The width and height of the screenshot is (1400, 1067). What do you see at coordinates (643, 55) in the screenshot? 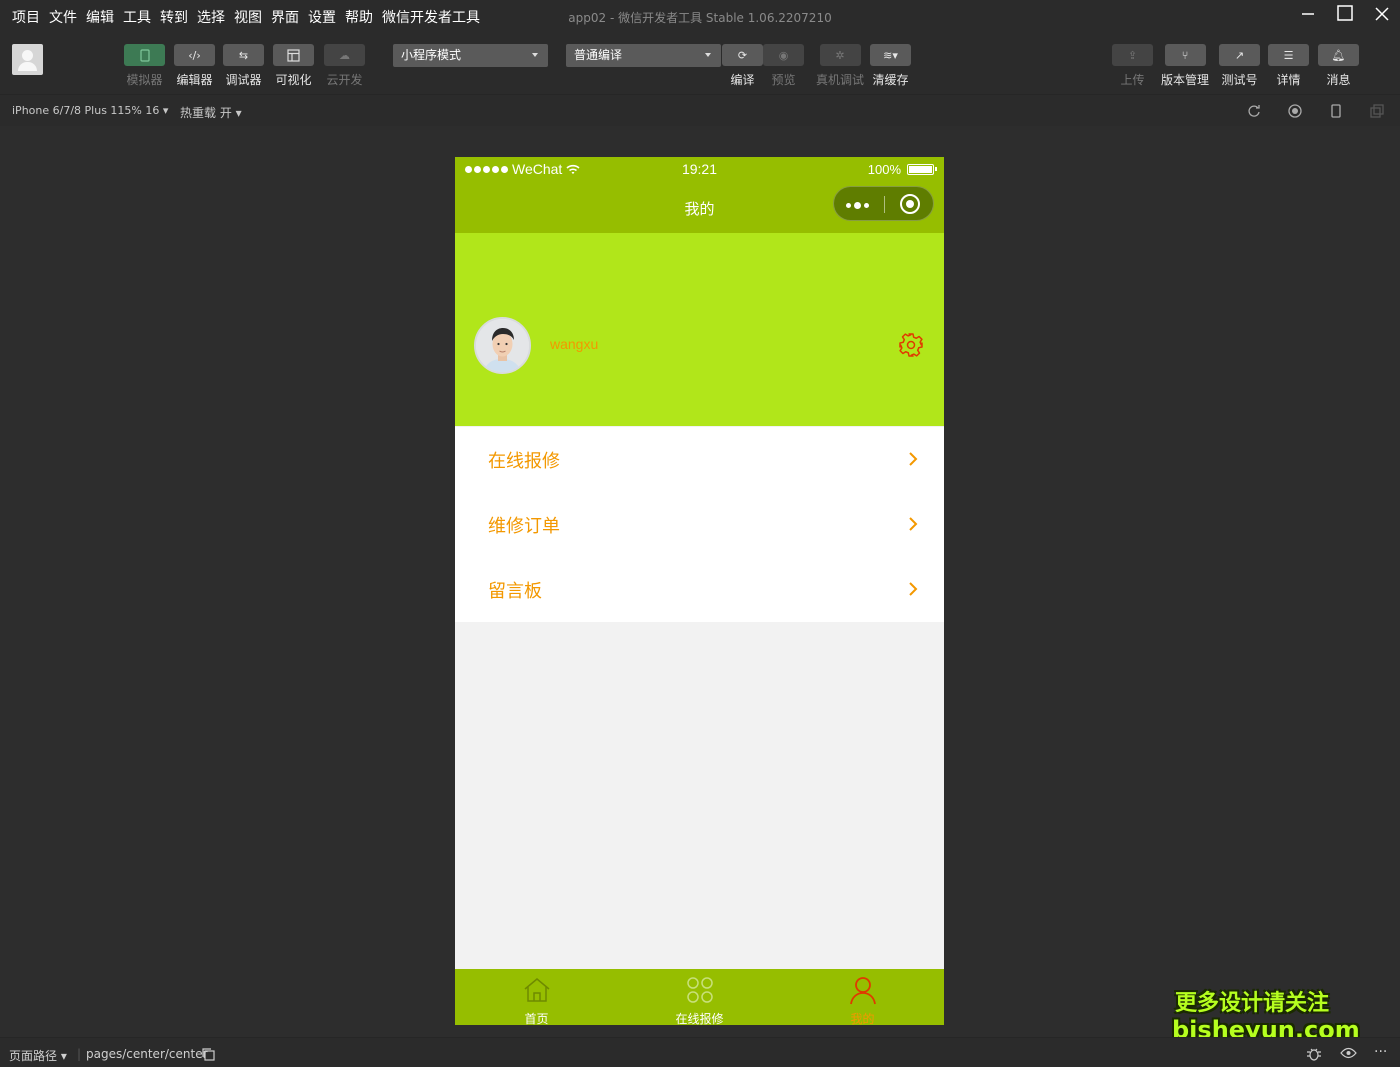
I see `compile-select: 普通编译` at bounding box center [643, 55].